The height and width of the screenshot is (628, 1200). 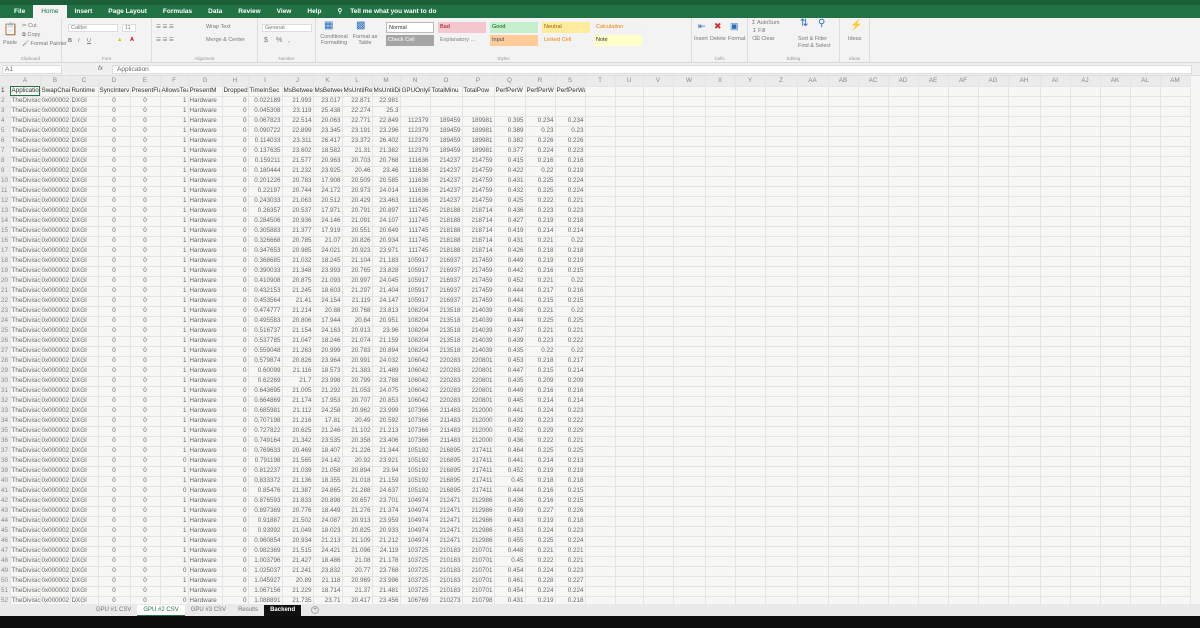 What do you see at coordinates (540, 221) in the screenshot?
I see `cell-R: 0.219` at bounding box center [540, 221].